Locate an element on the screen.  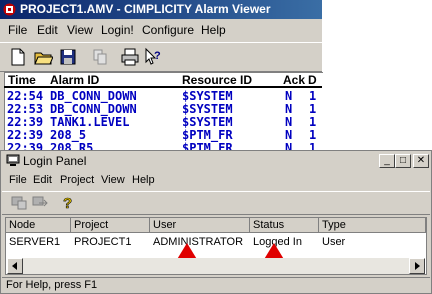
alarm-viewer-title: PROJECT1.AMV - CIMPLICITY Alarm Viewer is located at coordinates (145, 9).